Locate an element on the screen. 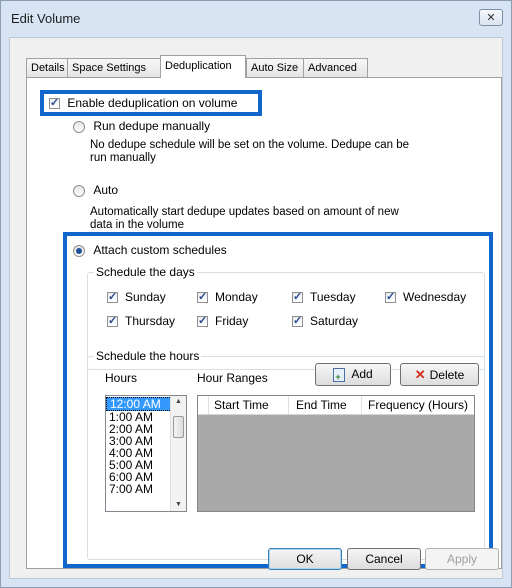 This screenshot has width=512, height=588. hours-scrollbar: ▲ ▼ is located at coordinates (178, 453).